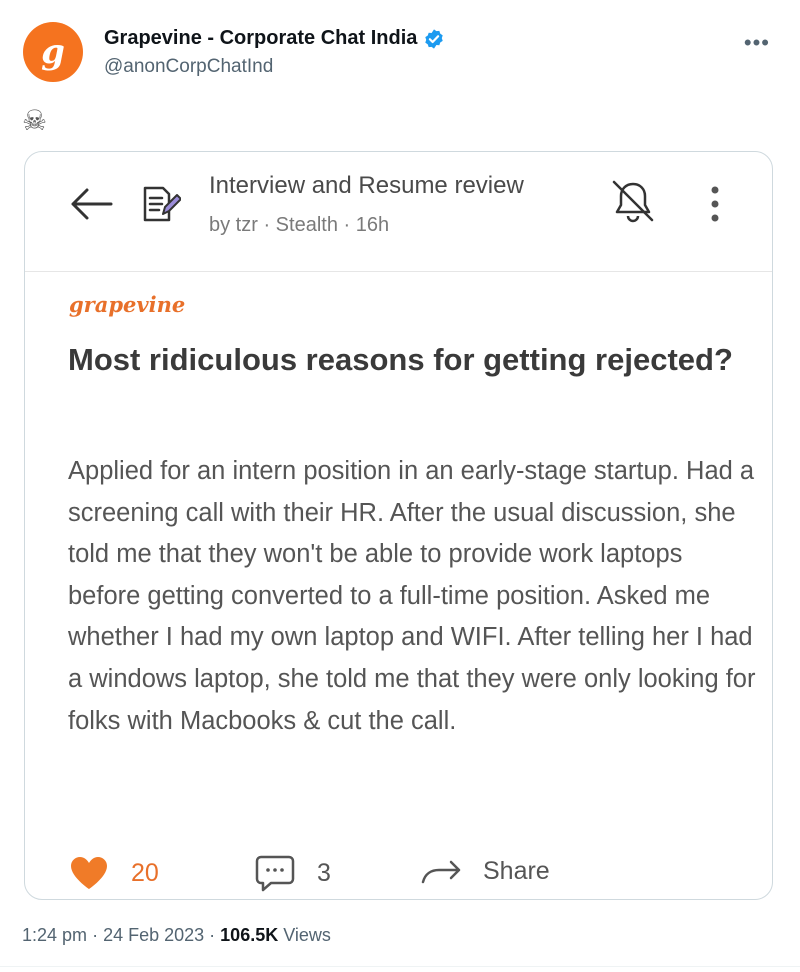 This screenshot has width=800, height=972. What do you see at coordinates (400, 966) in the screenshot?
I see `divider` at bounding box center [400, 966].